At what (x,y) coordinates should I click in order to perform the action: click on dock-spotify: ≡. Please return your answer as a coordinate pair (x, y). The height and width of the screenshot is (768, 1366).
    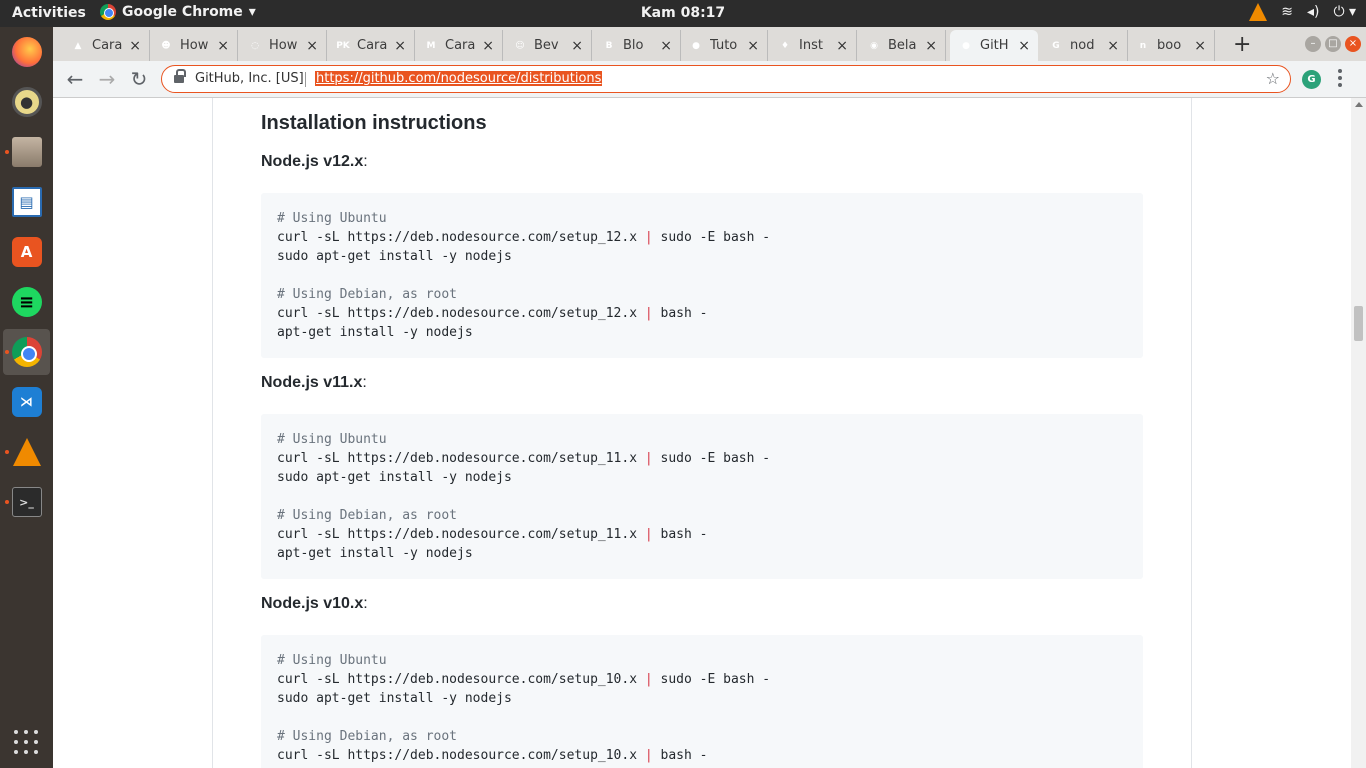
    Looking at the image, I should click on (26, 302).